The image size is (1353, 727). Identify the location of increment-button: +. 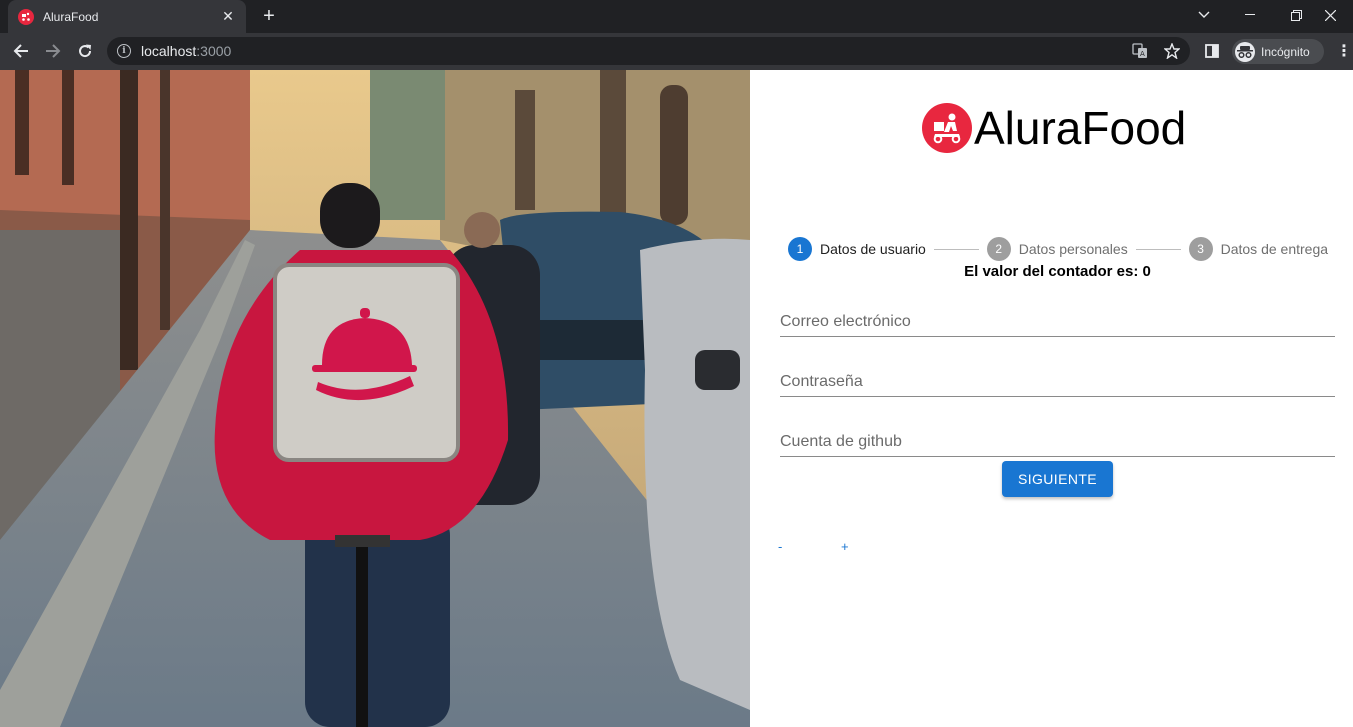
(845, 546).